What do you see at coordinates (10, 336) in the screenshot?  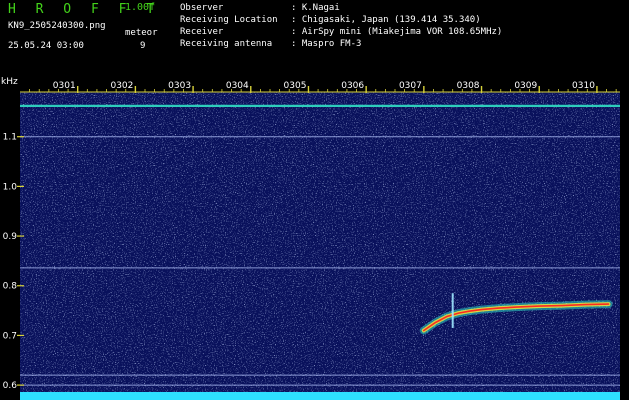 I see `y-tick-label: 0.7` at bounding box center [10, 336].